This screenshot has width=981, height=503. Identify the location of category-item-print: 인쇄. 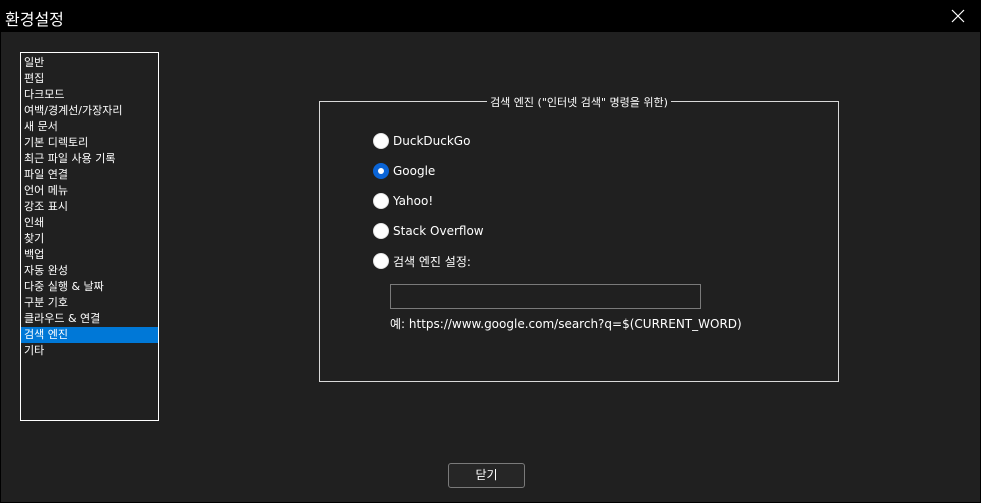
(89, 223).